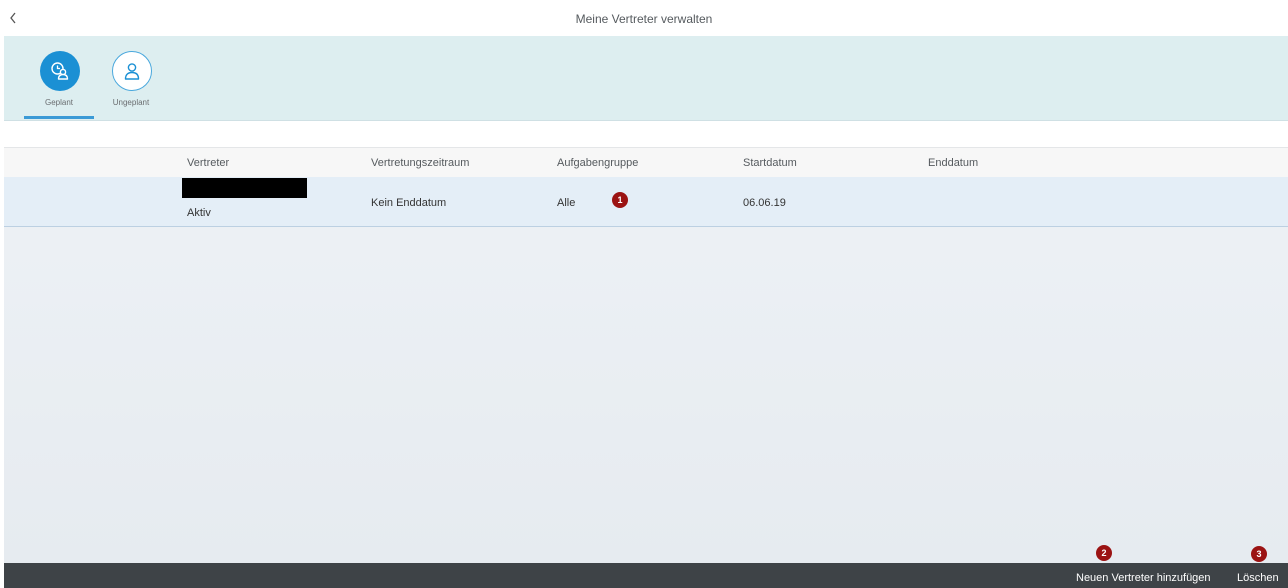 The image size is (1288, 588). I want to click on tab-ungeplant-circle, so click(132, 71).